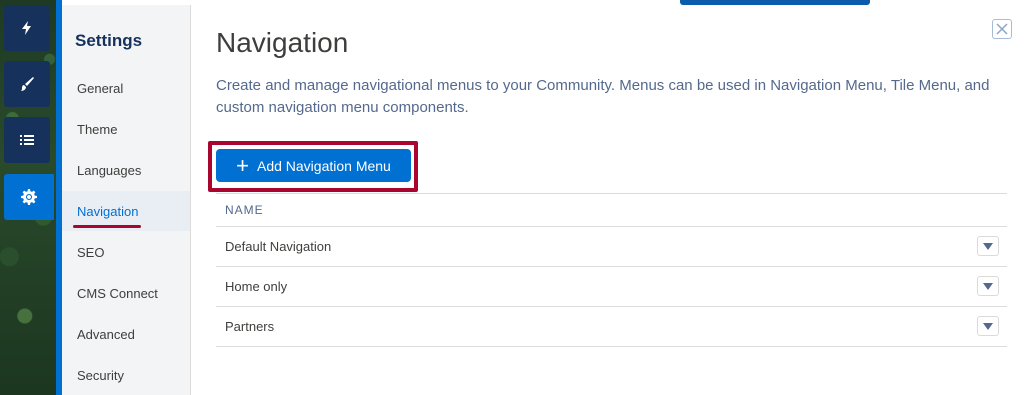  I want to click on brush-icon, so click(27, 84).